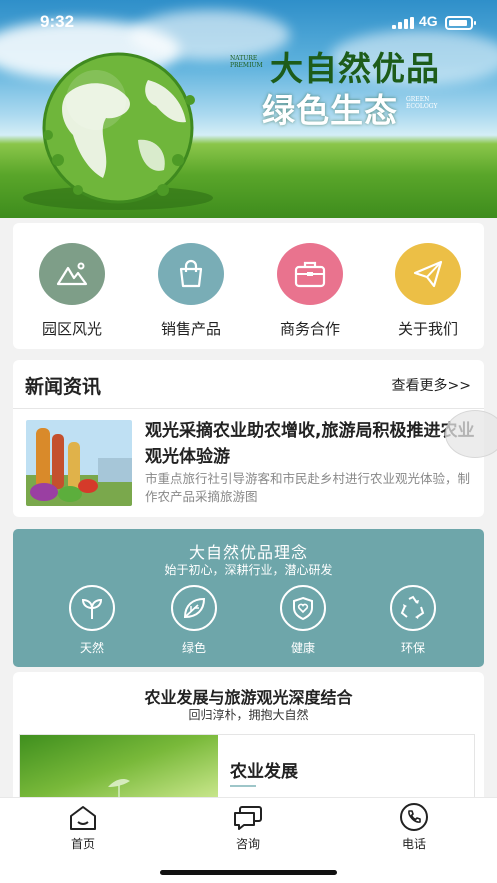 Image resolution: width=497 pixels, height=883 pixels. I want to click on concept-item-green: 绿色, so click(194, 620).